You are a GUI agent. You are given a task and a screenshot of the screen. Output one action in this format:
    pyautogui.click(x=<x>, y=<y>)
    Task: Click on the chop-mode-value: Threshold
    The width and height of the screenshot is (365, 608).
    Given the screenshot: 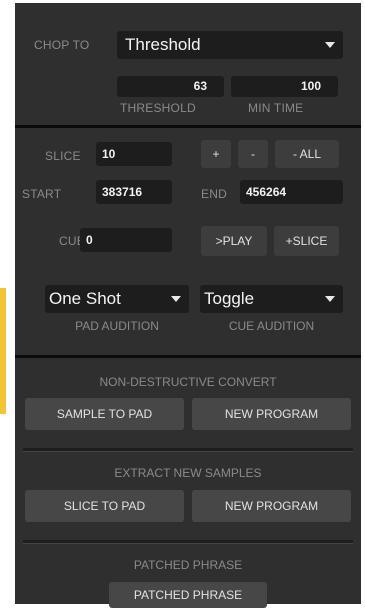 What is the action you would take?
    pyautogui.click(x=163, y=44)
    